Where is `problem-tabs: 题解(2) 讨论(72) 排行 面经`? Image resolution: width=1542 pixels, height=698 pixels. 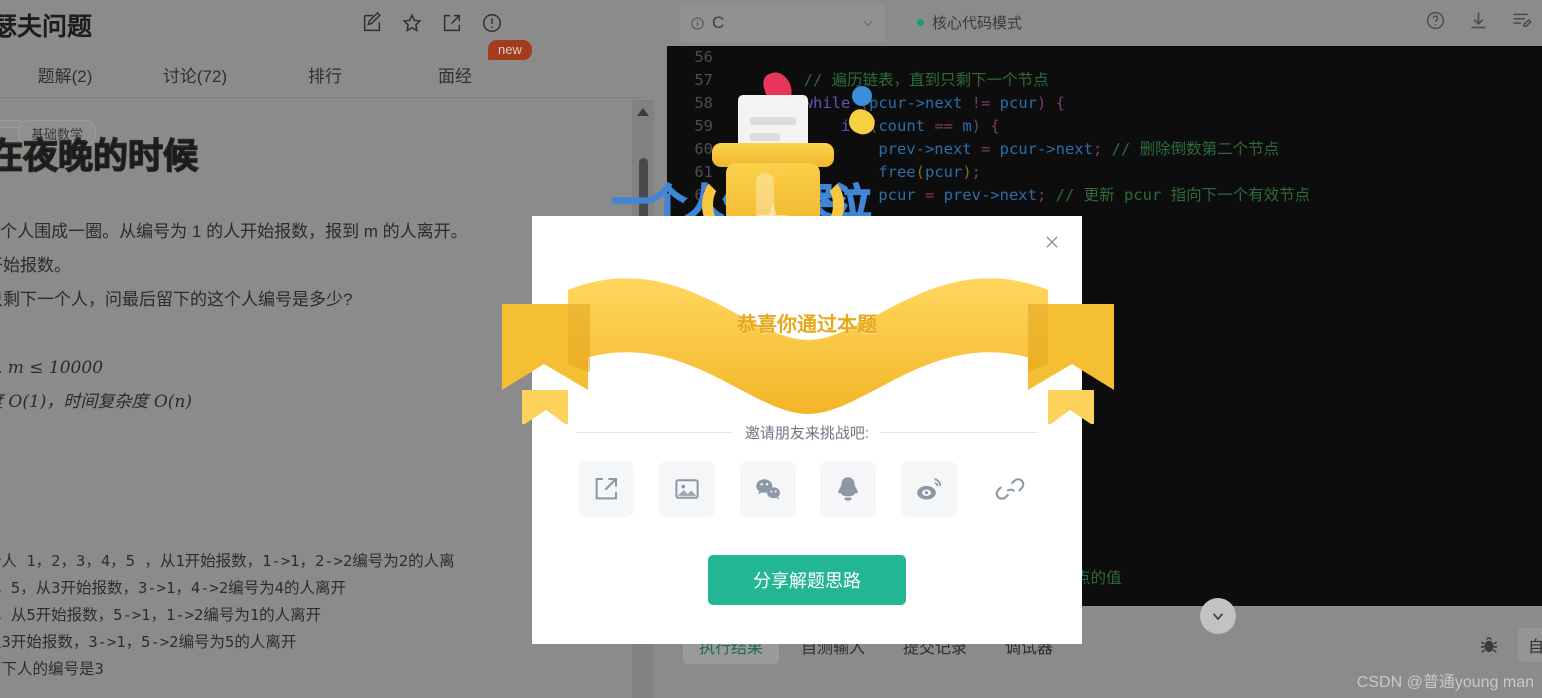
problem-tabs: 题解(2) 讨论(72) 排行 面经 is located at coordinates (322, 75).